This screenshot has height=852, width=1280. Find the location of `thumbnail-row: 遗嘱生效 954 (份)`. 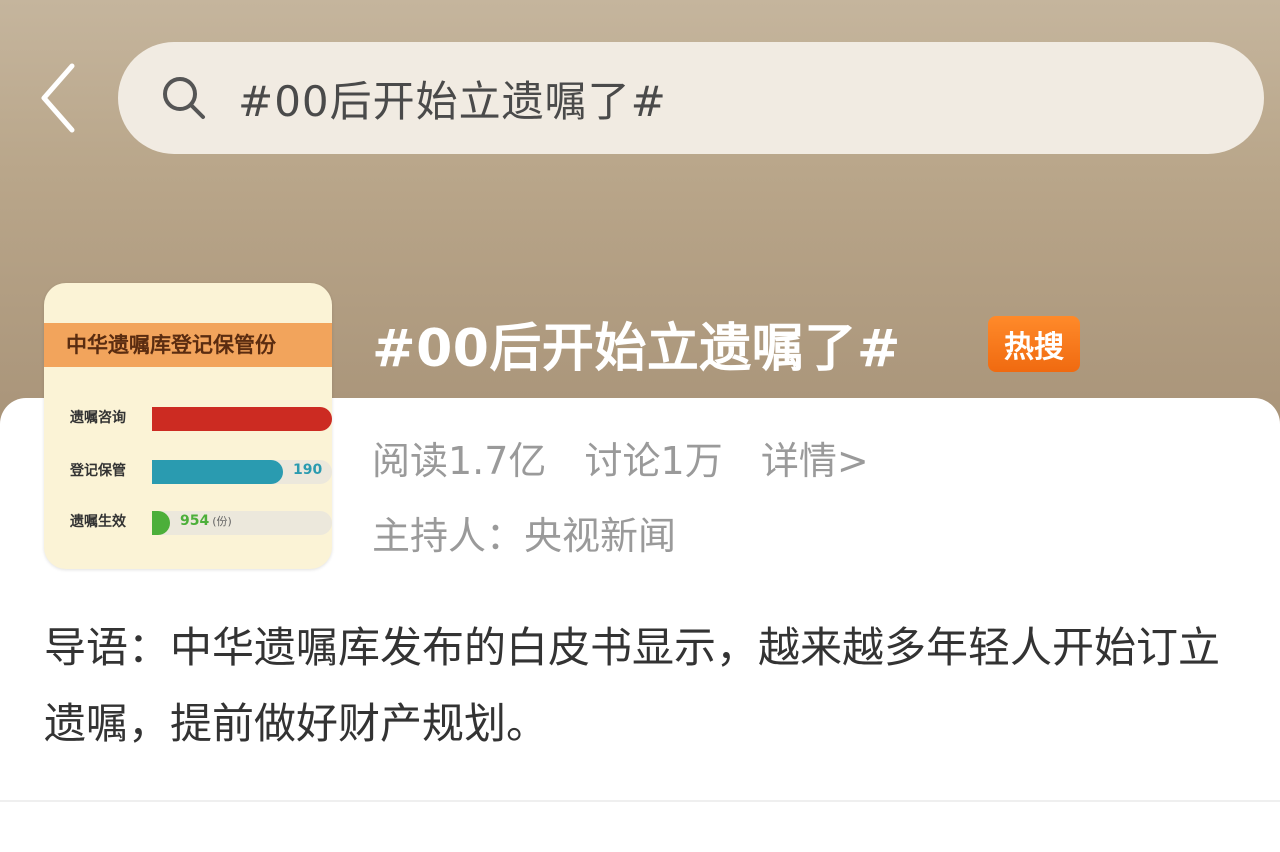

thumbnail-row: 遗嘱生效 954 (份) is located at coordinates (188, 523).